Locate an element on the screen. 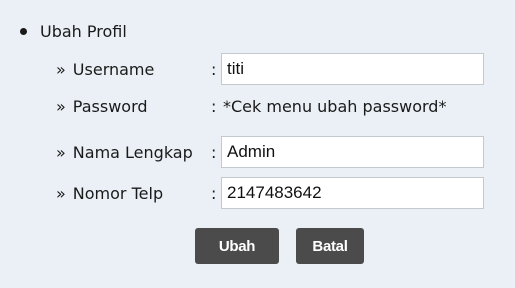 This screenshot has width=515, height=288. username-row: » Username : is located at coordinates (270, 69).